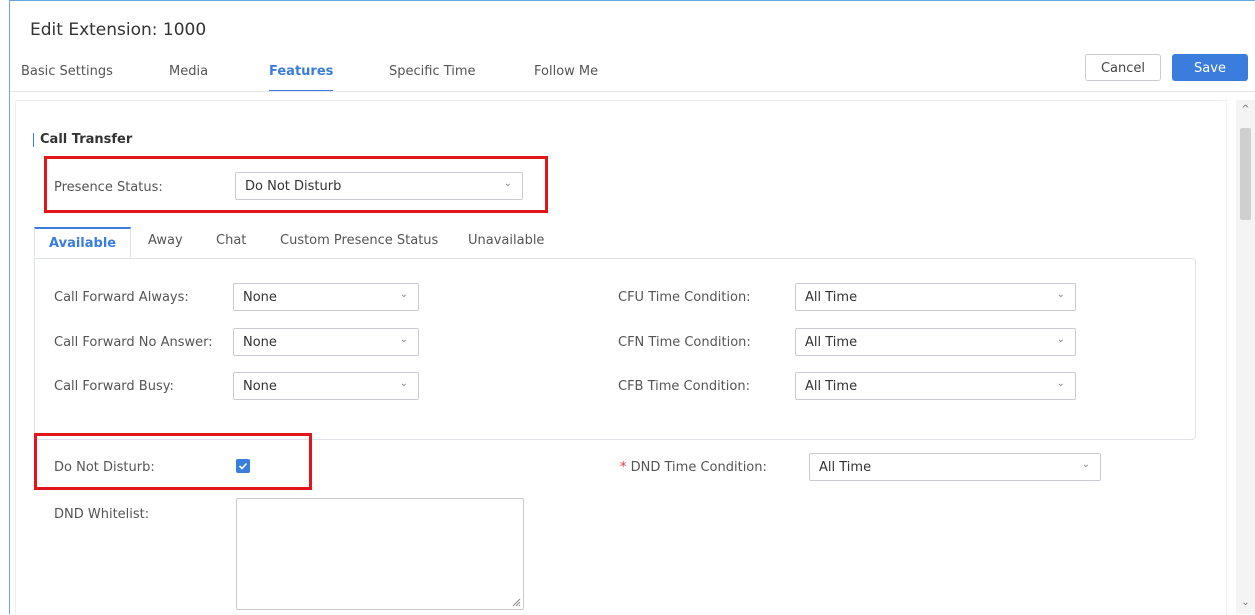 This screenshot has height=615, width=1255. I want to click on dnd-whitelist-label: DND Whitelist:, so click(102, 514).